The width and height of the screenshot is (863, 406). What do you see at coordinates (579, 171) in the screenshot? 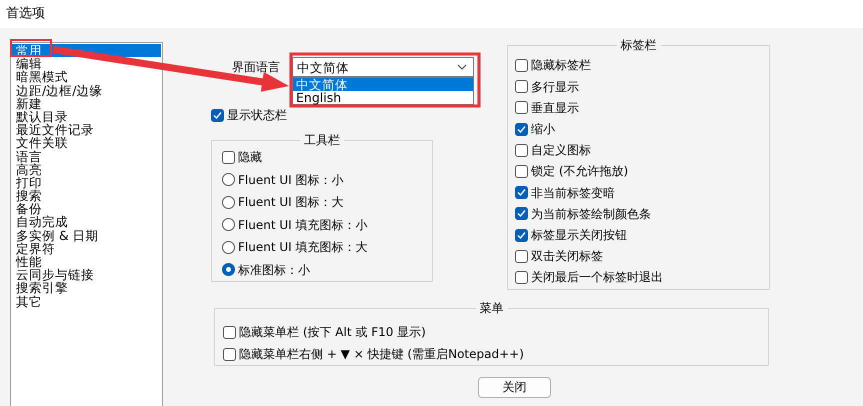
I see `option-label: 锁定 (不允许拖放)` at bounding box center [579, 171].